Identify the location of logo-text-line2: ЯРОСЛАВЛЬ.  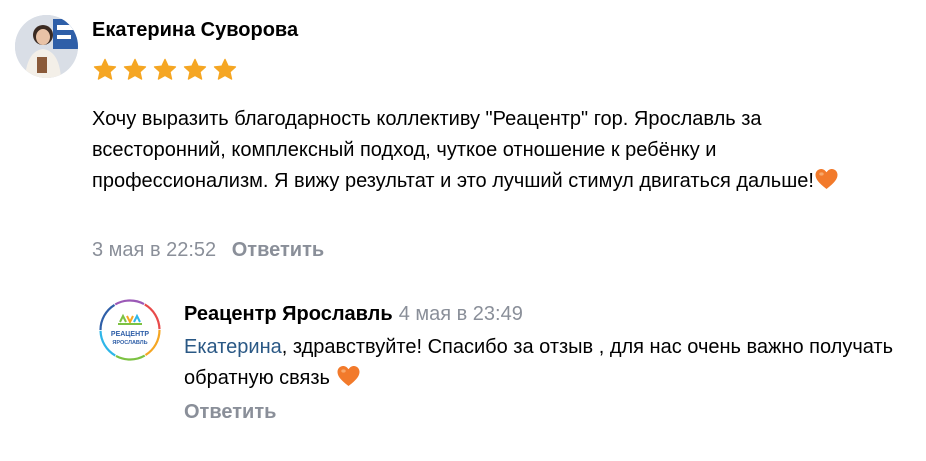
(129, 343).